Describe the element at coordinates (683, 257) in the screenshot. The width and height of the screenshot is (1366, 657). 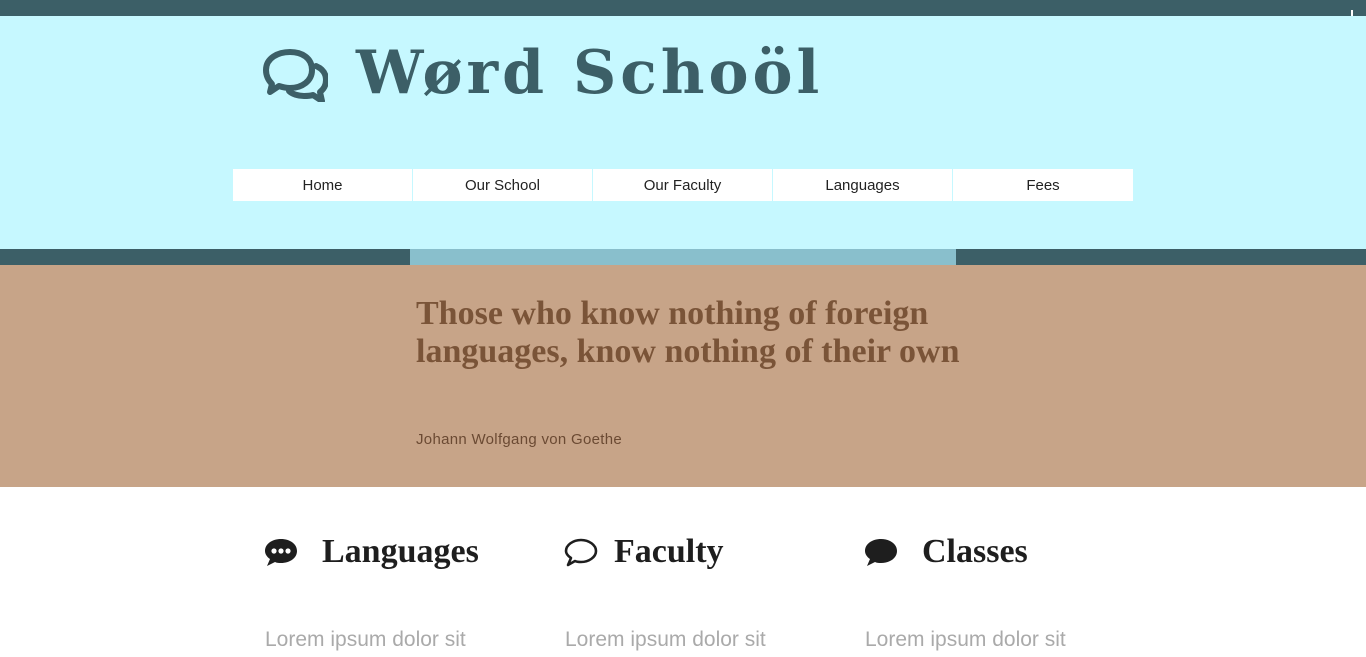
I see `section-divider-accent` at that location.